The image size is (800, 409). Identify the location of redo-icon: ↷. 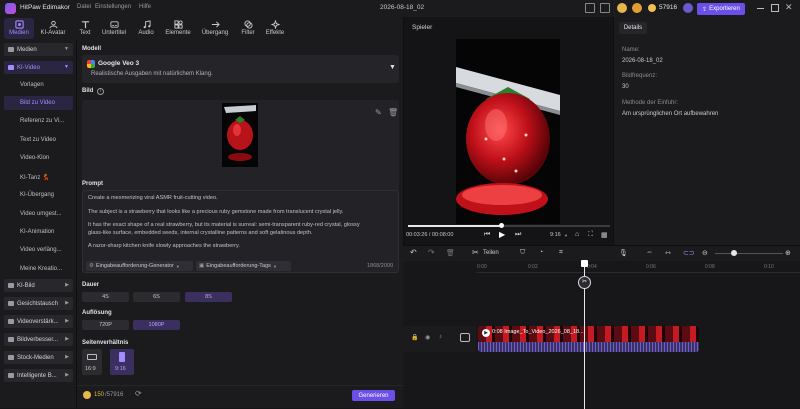
(431, 252).